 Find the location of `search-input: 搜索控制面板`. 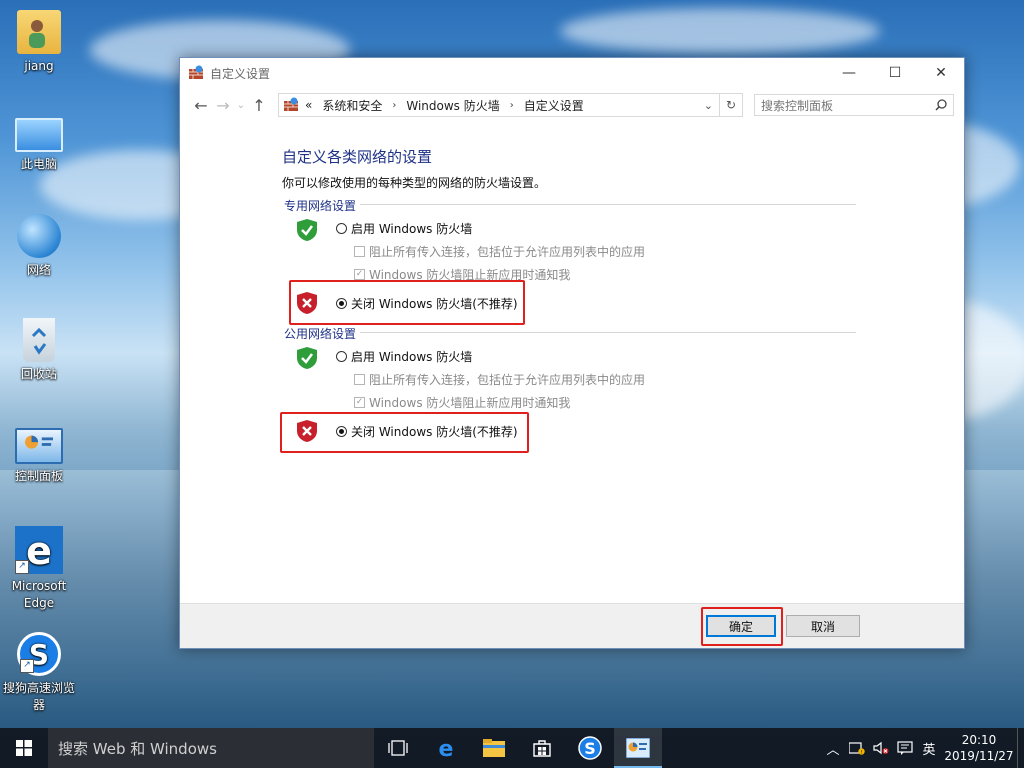

search-input: 搜索控制面板 is located at coordinates (854, 105).